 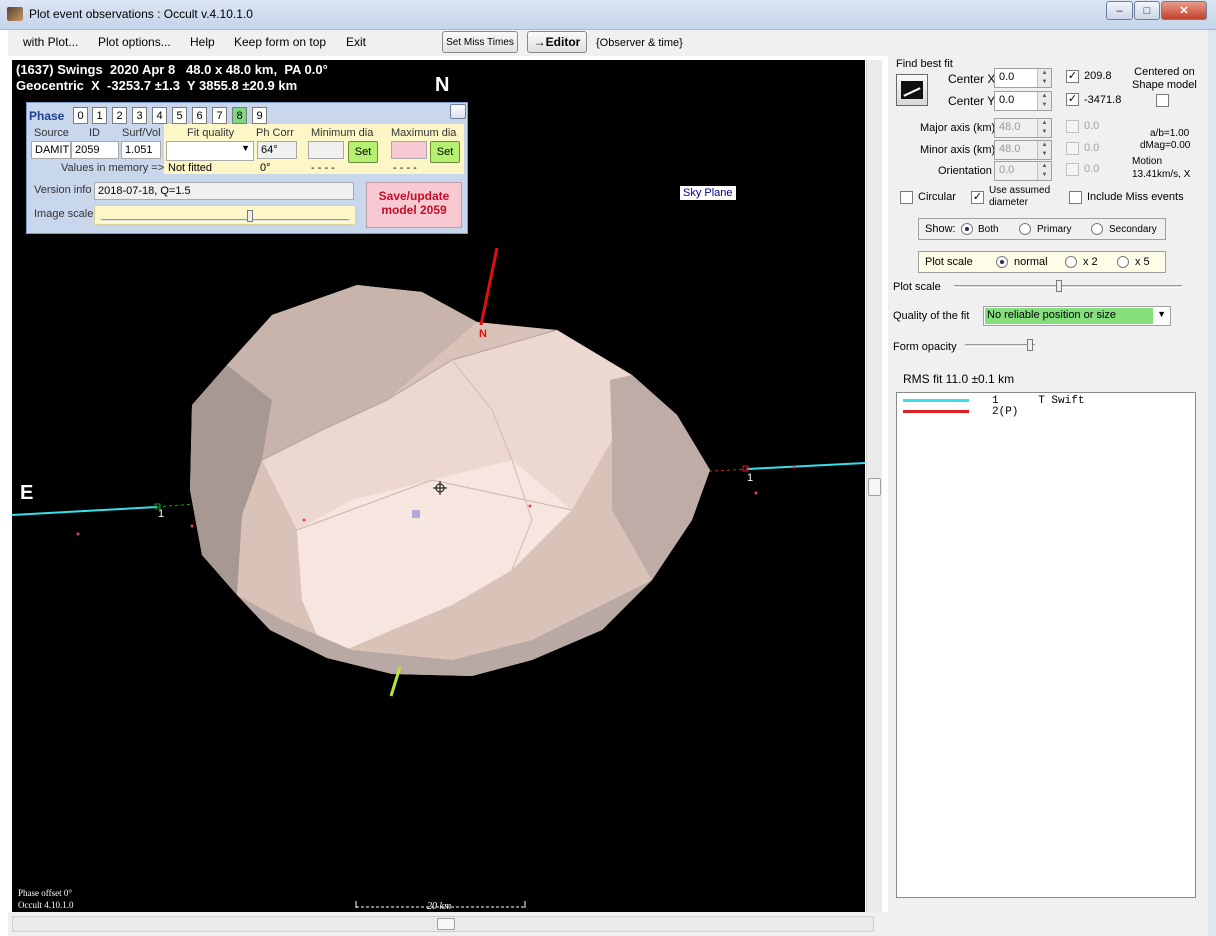 What do you see at coordinates (1005, 412) in the screenshot?
I see `legend-label-2: 2(P)` at bounding box center [1005, 412].